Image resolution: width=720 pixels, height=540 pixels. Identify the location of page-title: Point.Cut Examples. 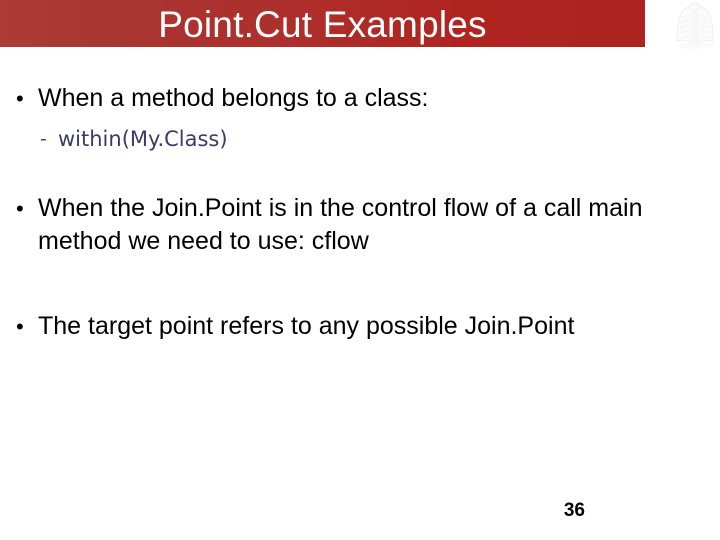
(322, 24).